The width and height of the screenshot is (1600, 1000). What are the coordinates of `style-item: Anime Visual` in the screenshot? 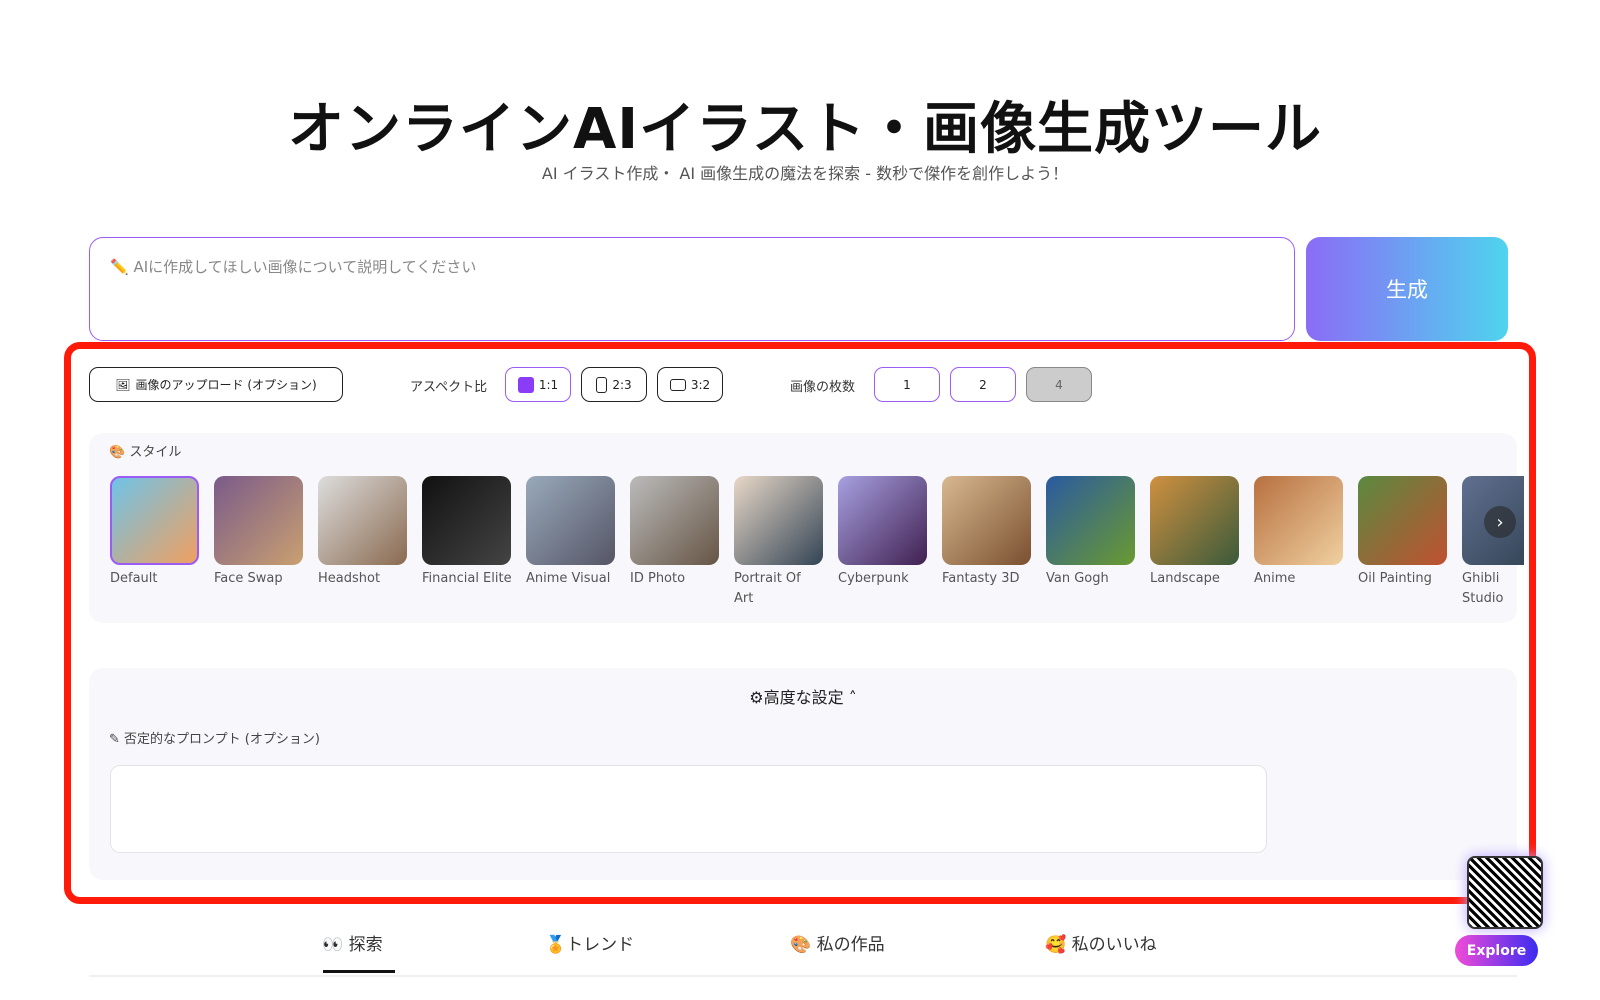 It's located at (571, 532).